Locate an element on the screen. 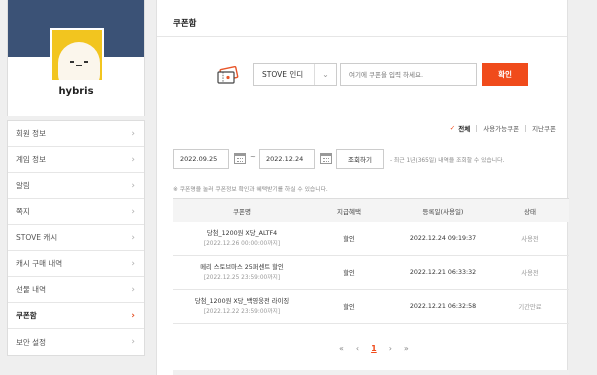  sidebar-item-label: 쿠폰함 is located at coordinates (26, 315).